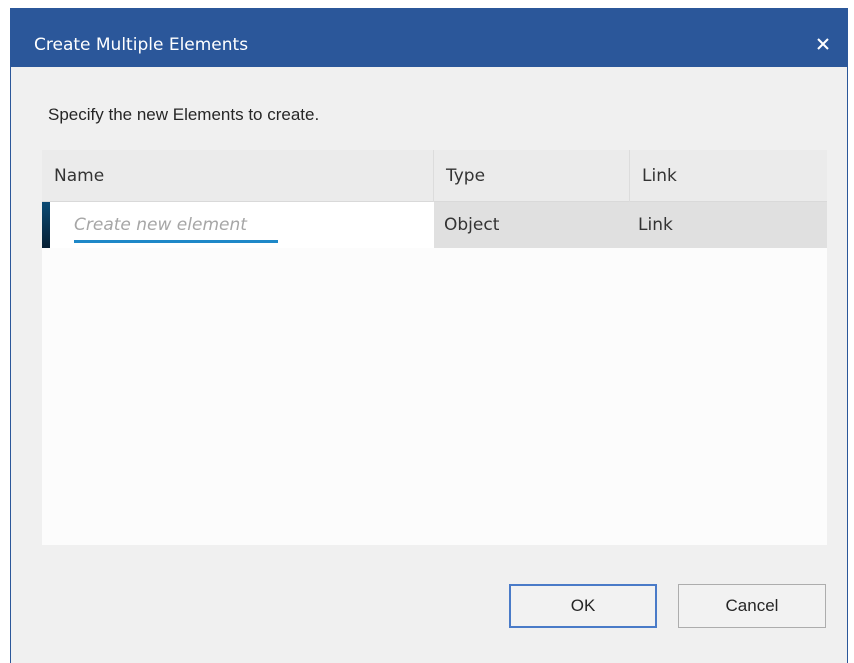 Image resolution: width=854 pixels, height=663 pixels. I want to click on title-bar: Create Multiple Elements, so click(429, 37).